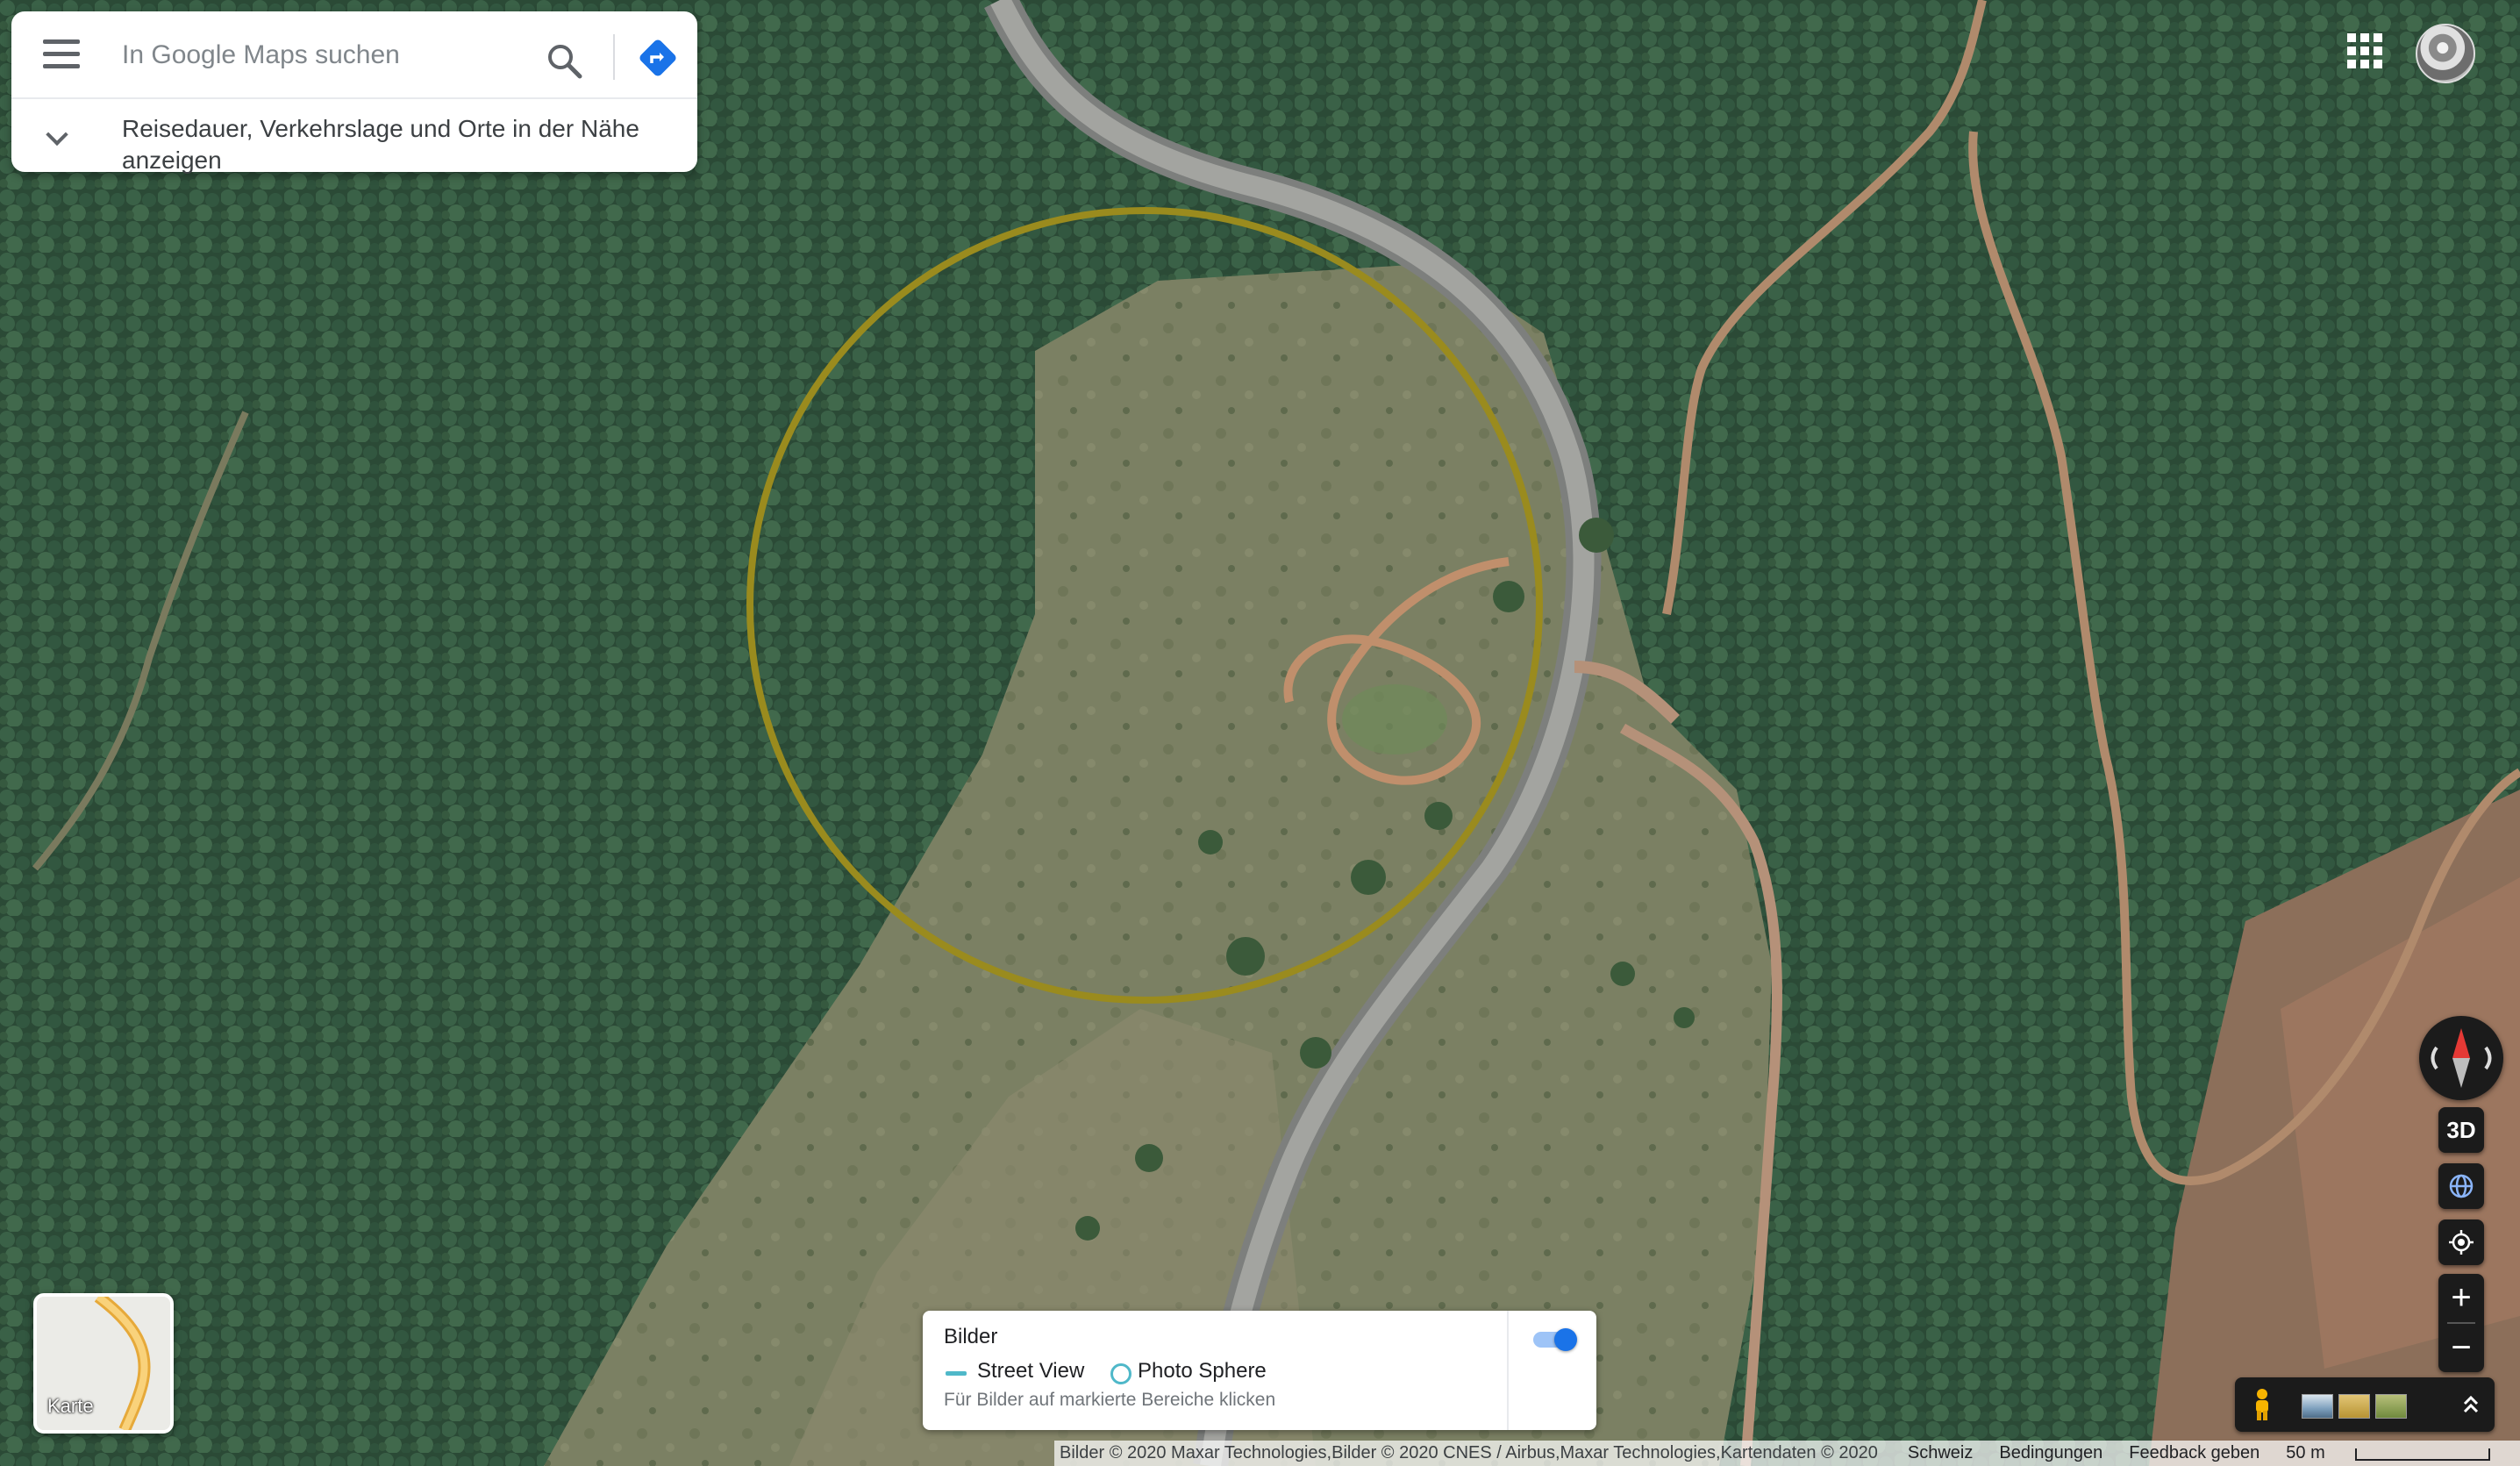  What do you see at coordinates (61, 54) in the screenshot?
I see `menu-icon` at bounding box center [61, 54].